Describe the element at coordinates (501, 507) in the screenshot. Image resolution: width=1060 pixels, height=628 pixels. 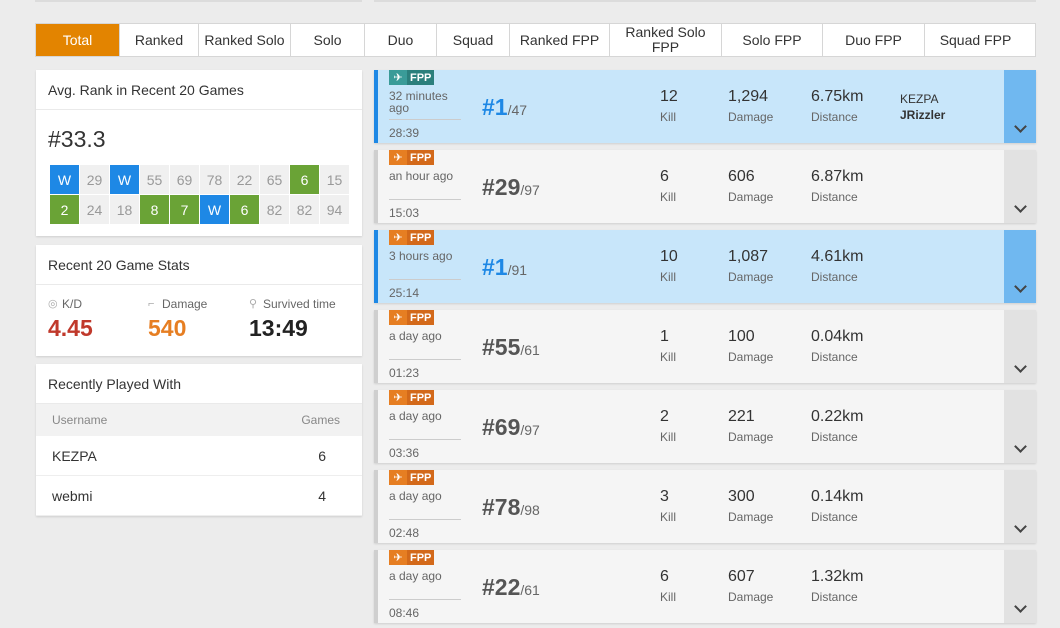
I see `placement-rank: #78` at that location.